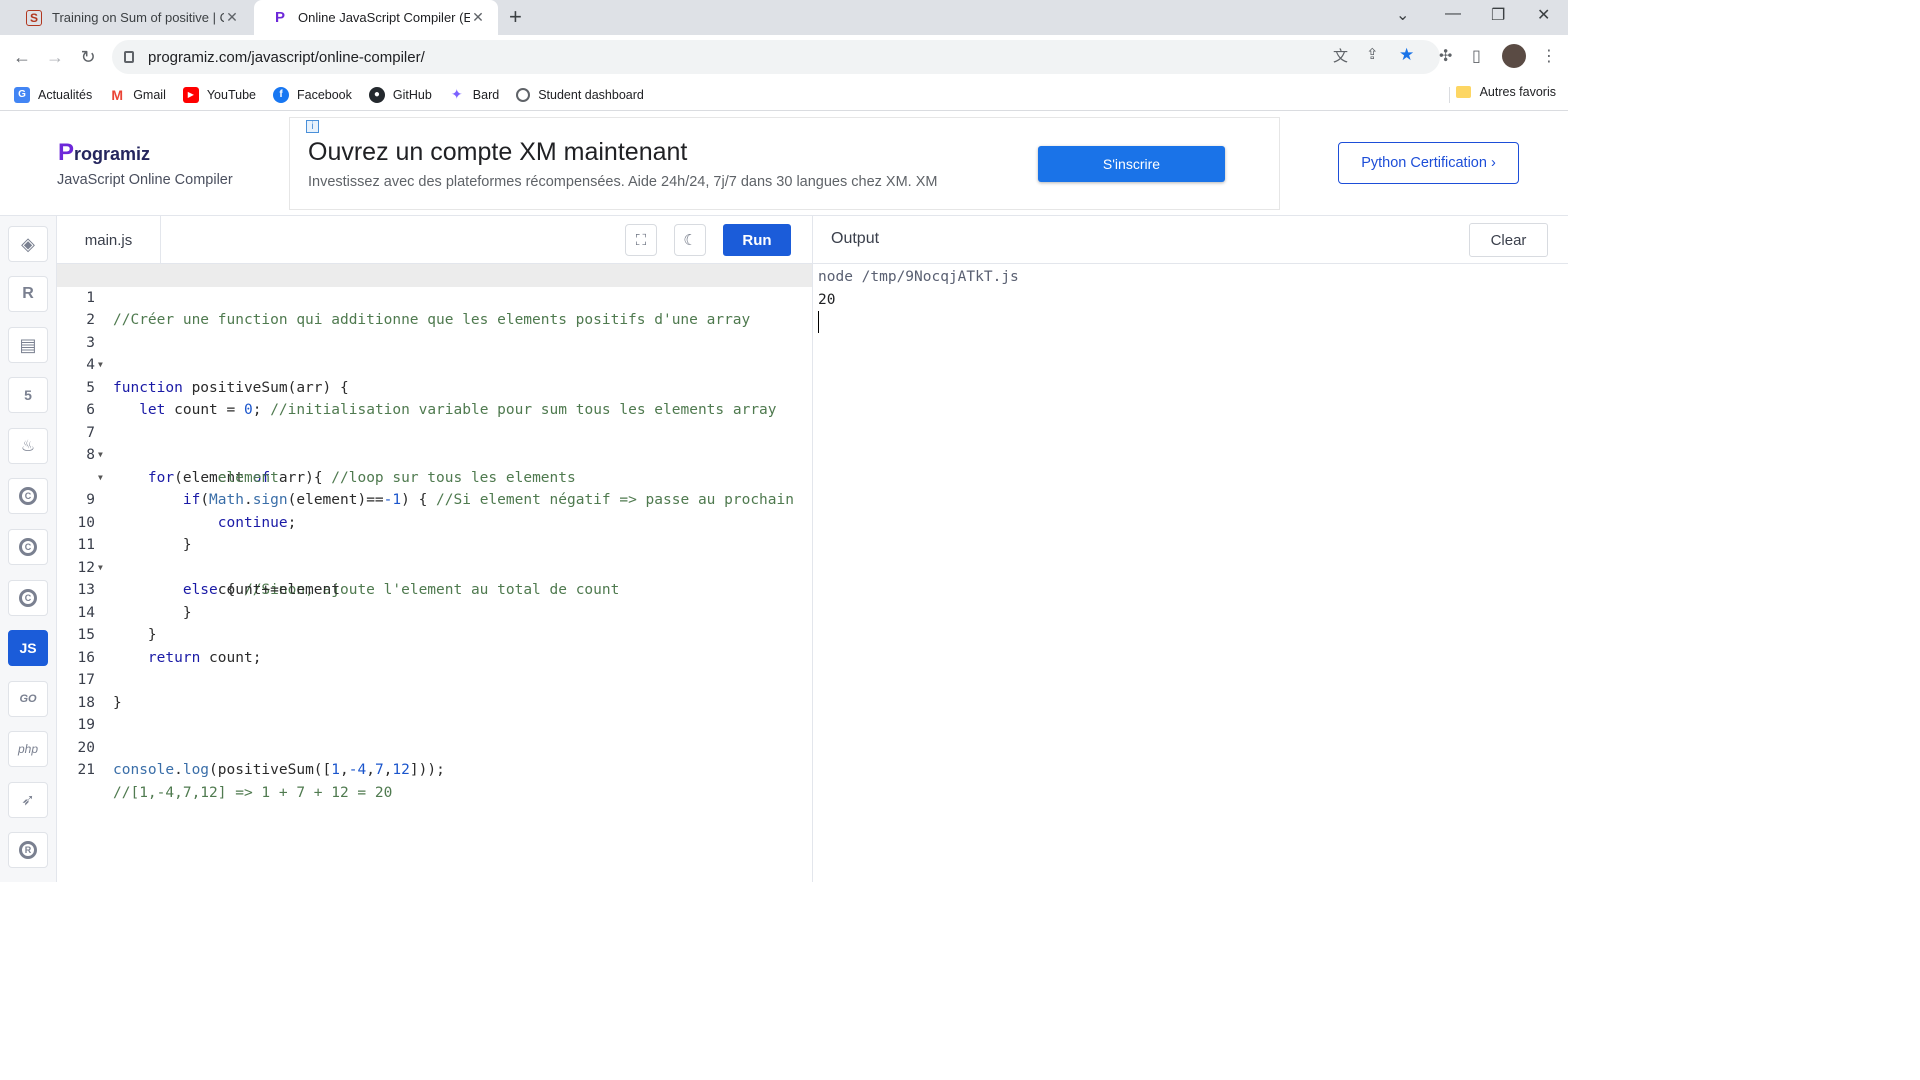 This screenshot has width=1920, height=1080. Describe the element at coordinates (384, 17) in the screenshot. I see `tab-title: Online JavaScript Compiler (Edito` at that location.